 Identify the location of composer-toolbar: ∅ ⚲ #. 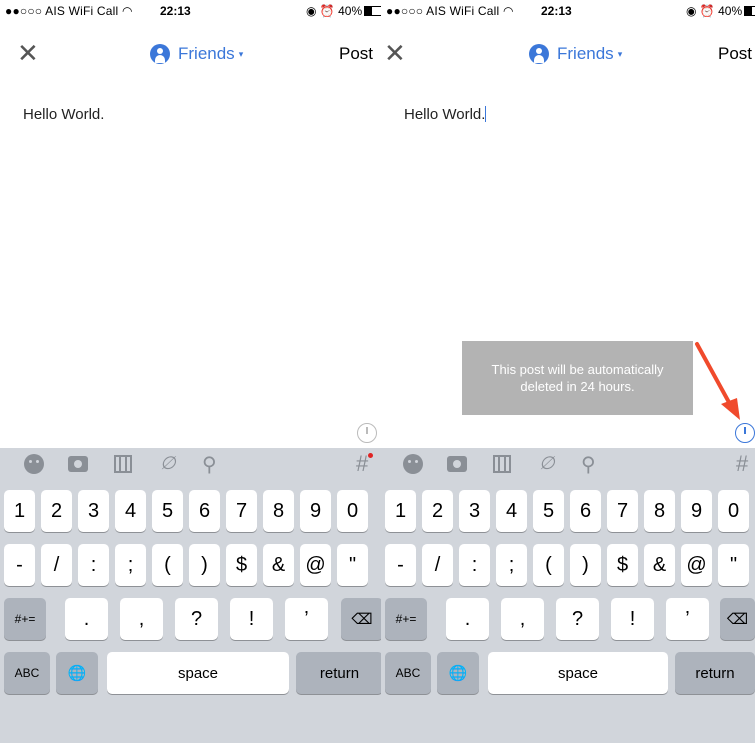
(191, 464).